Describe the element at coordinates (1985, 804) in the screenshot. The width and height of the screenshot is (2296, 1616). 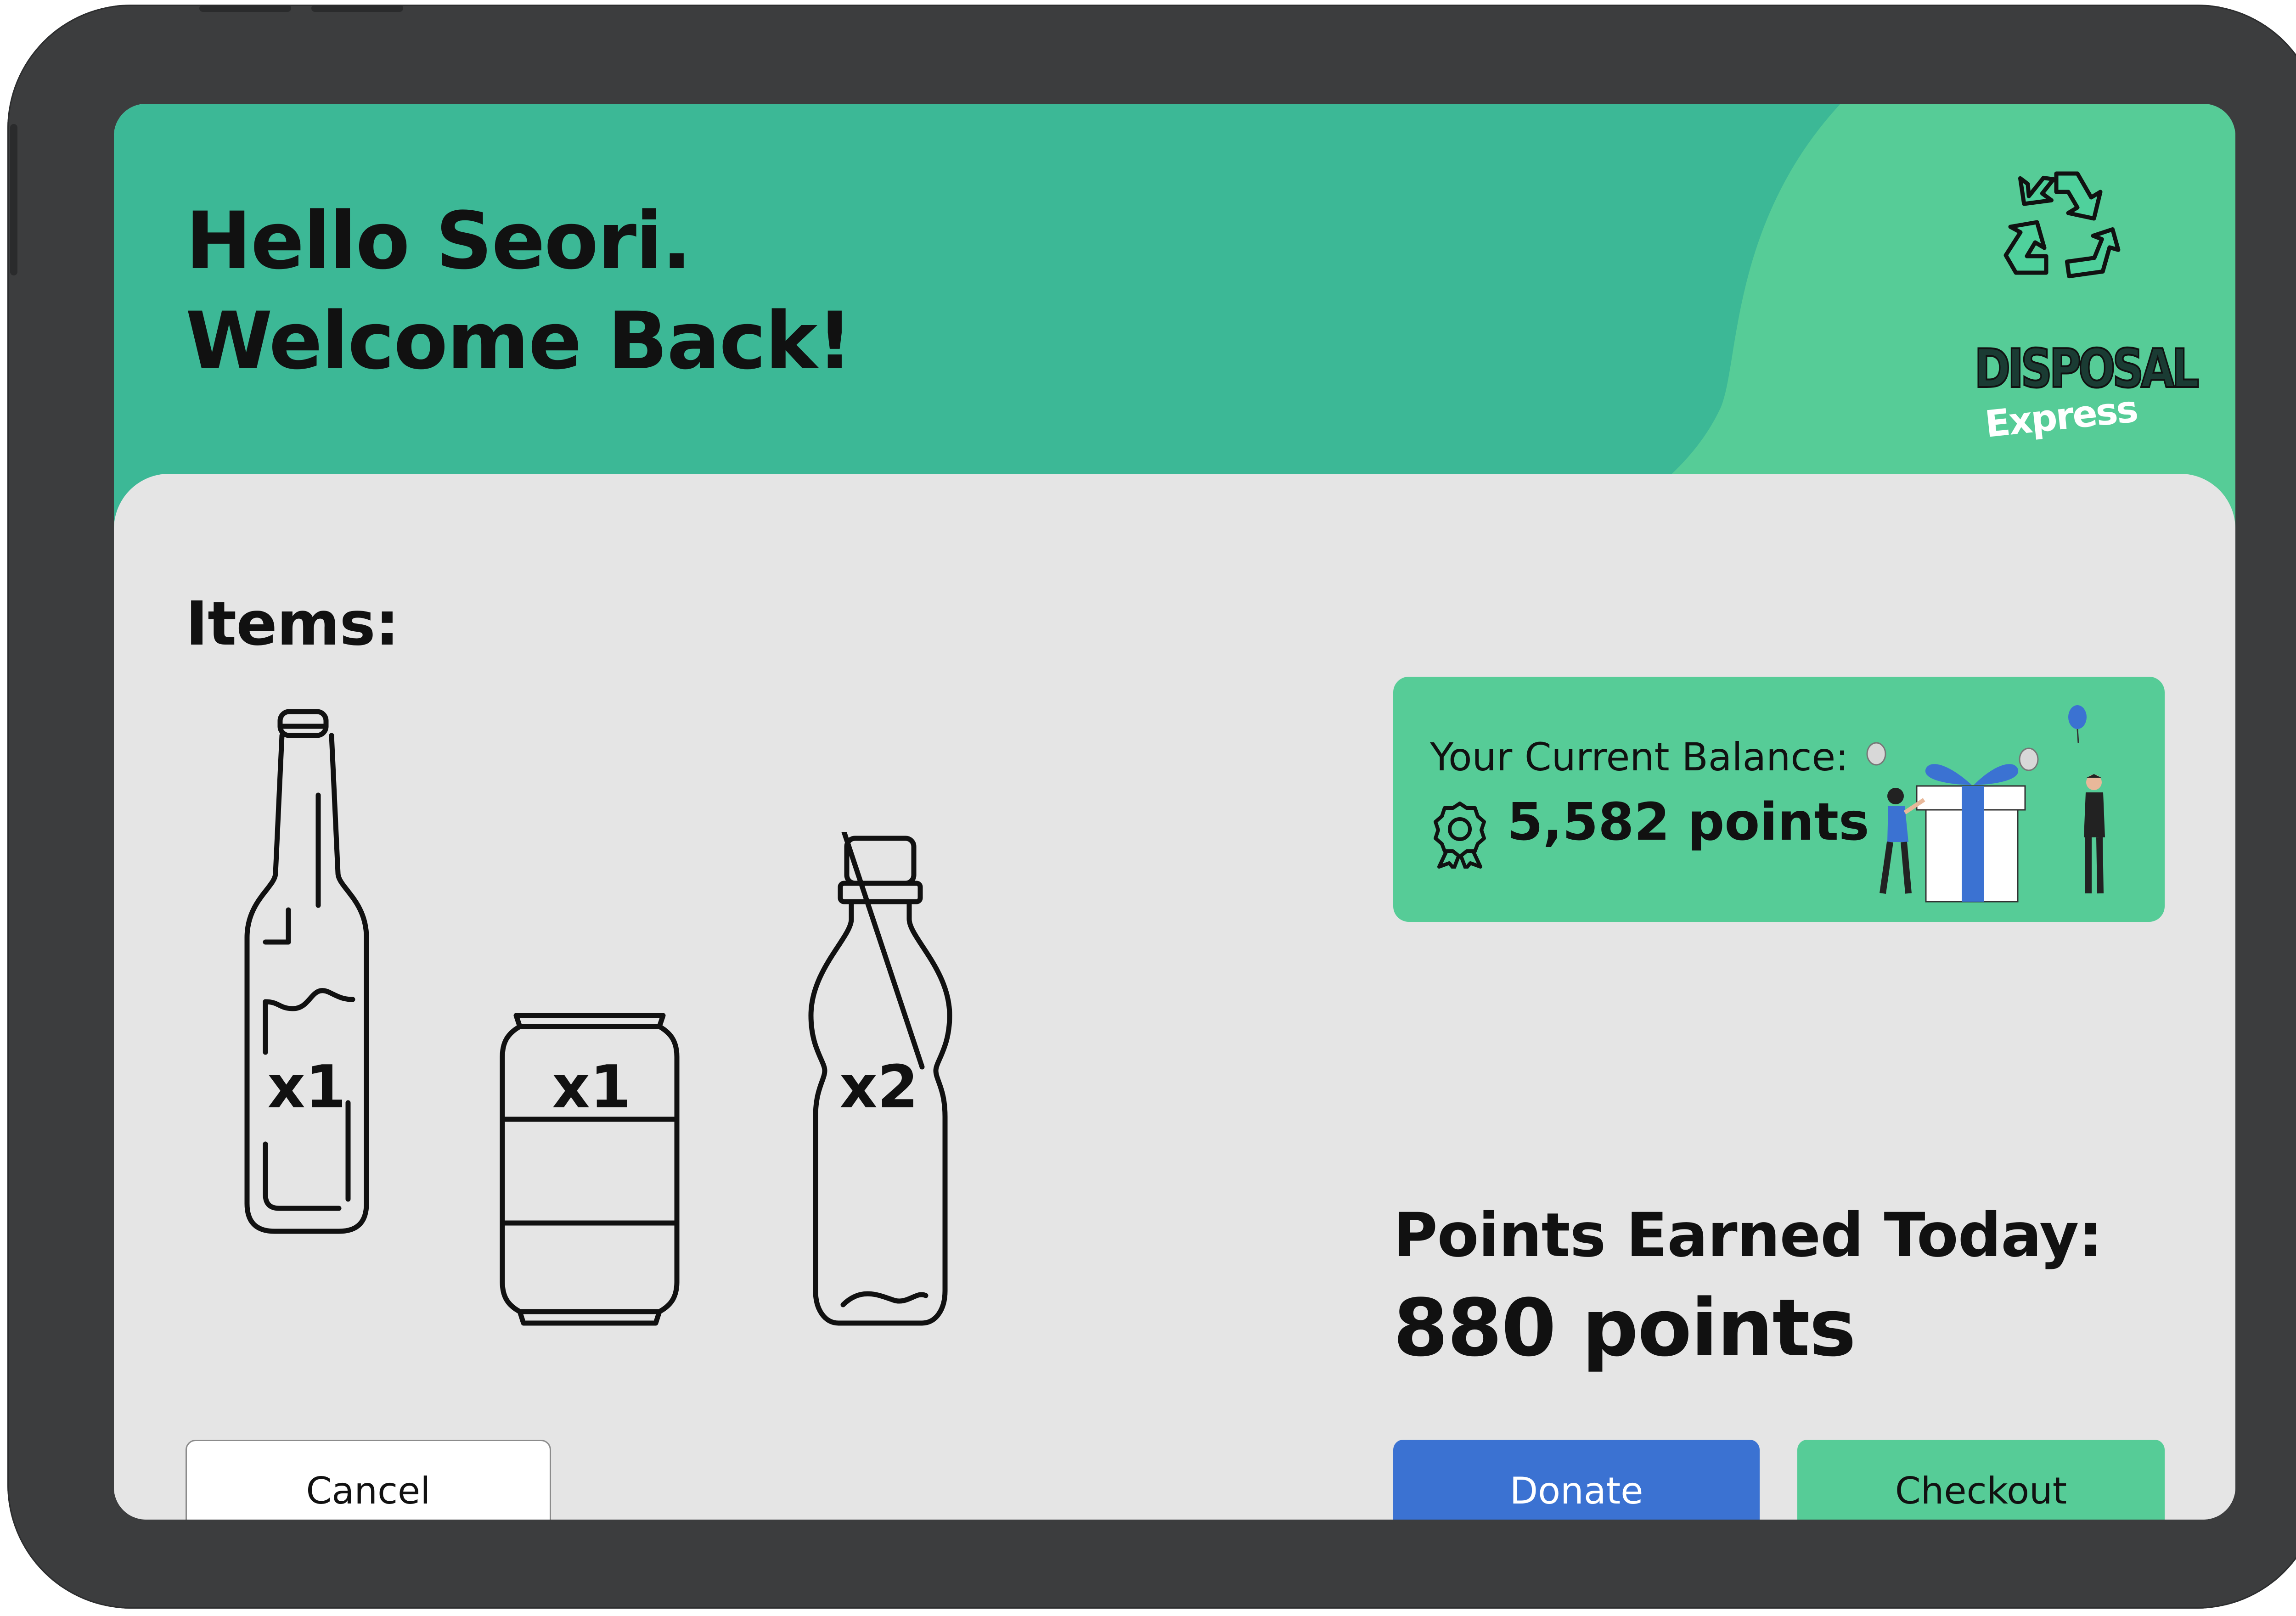
I see `gift-illustration-icon` at that location.